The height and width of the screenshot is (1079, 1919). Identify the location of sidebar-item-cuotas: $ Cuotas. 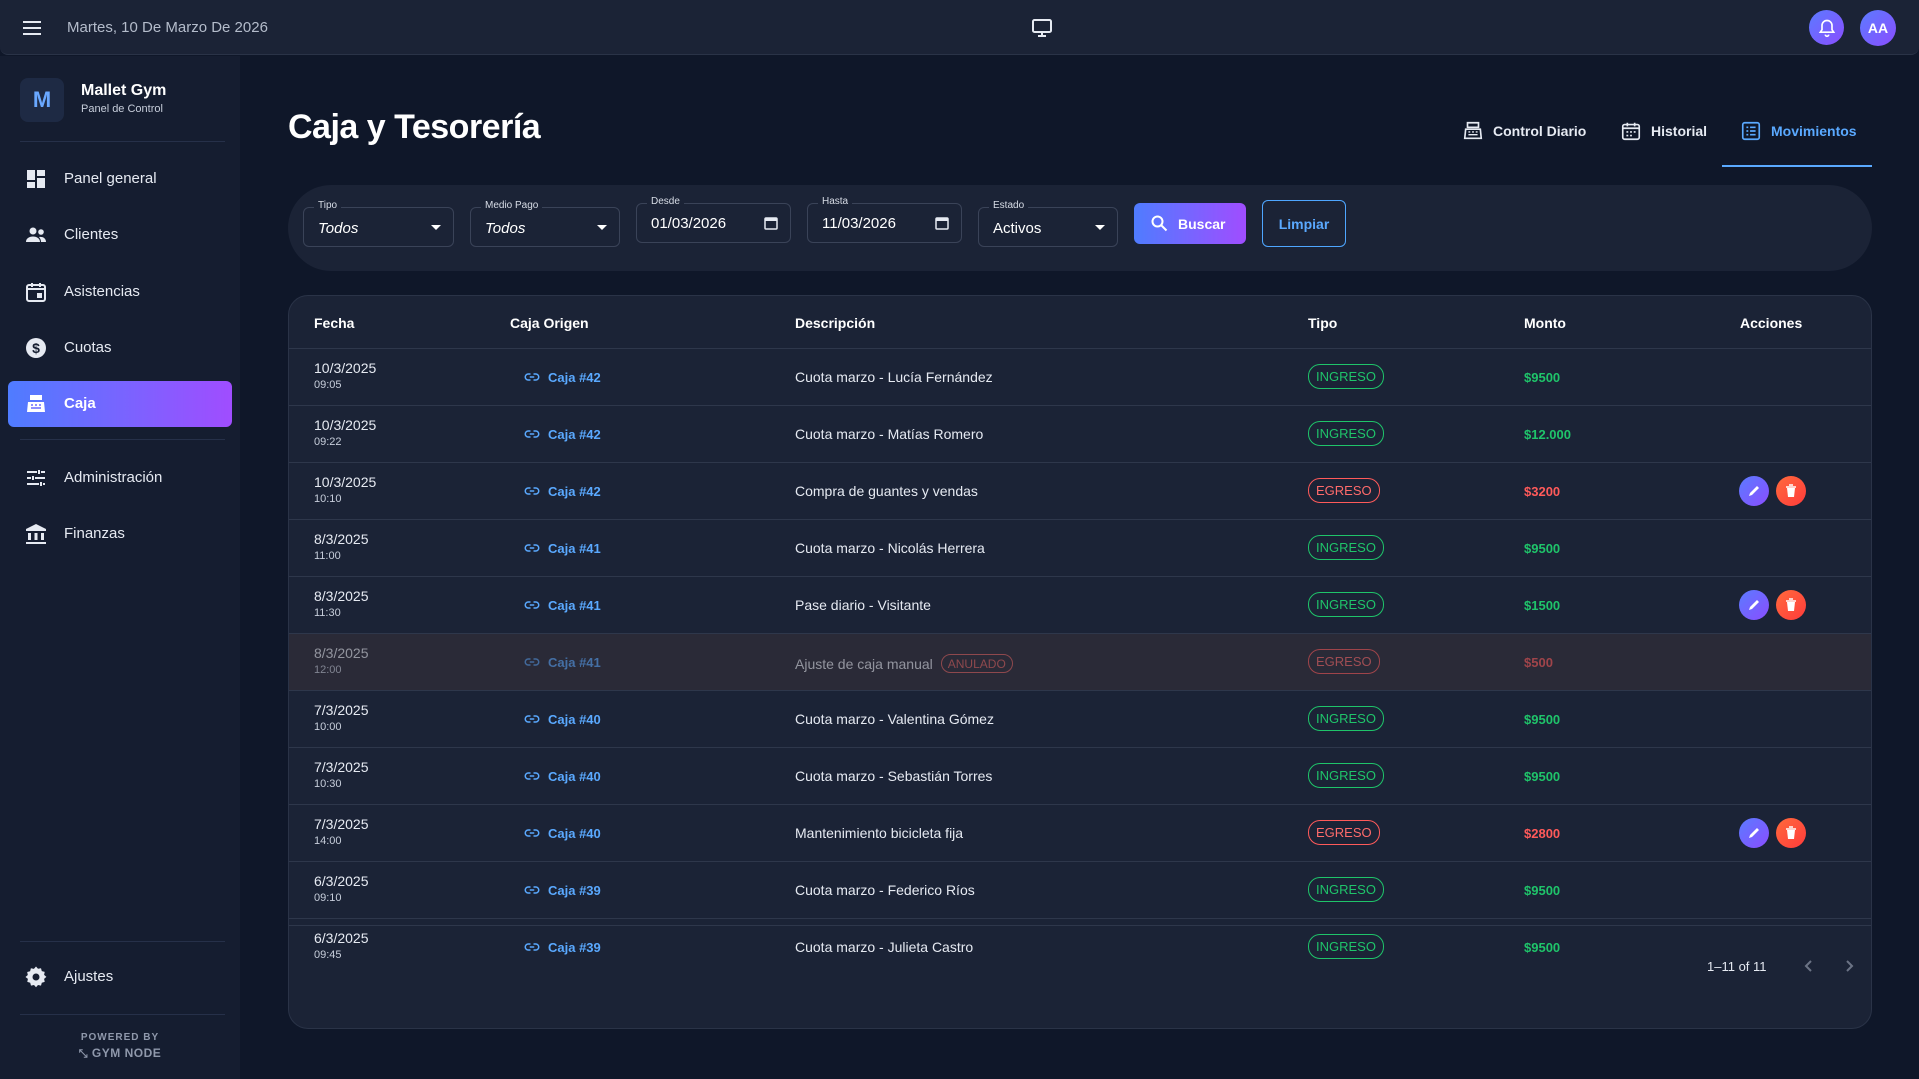
(120, 348).